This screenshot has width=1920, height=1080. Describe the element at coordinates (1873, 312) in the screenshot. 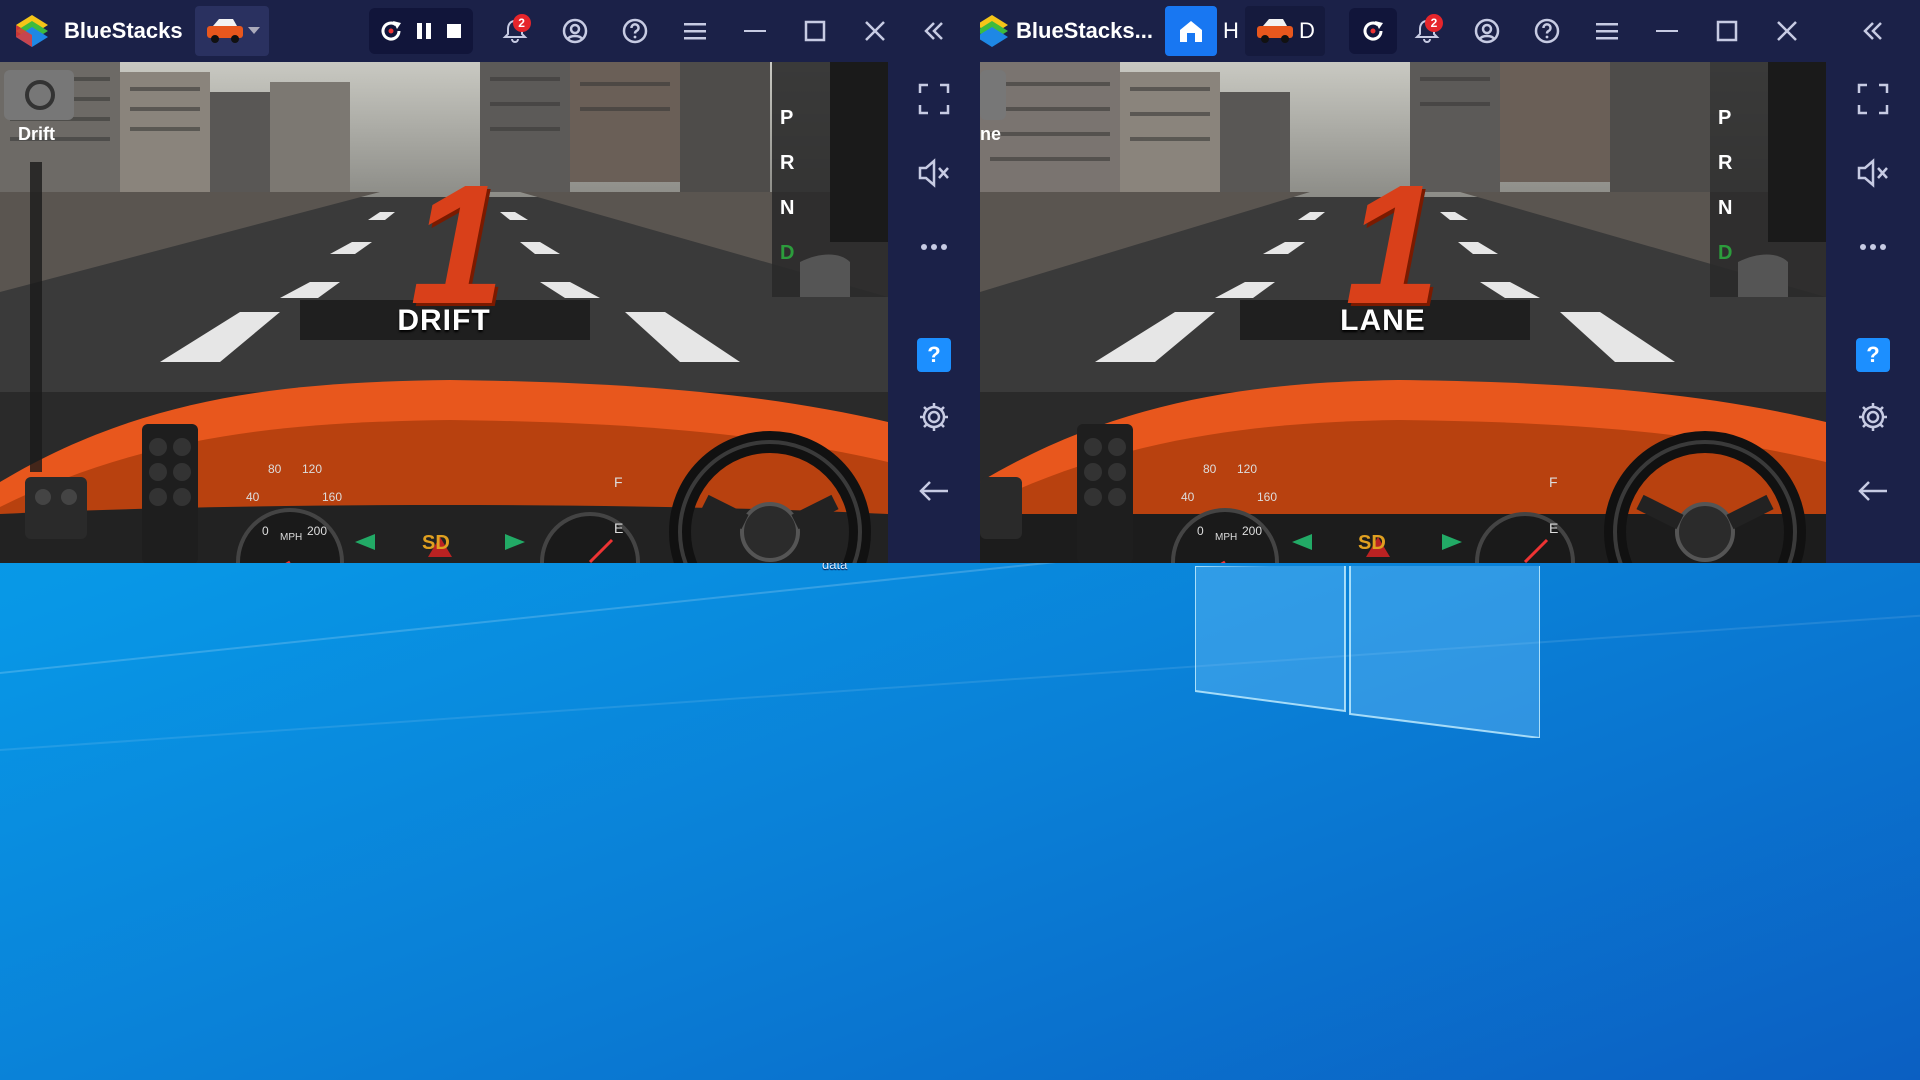

I see `right-sidebar: ?` at that location.